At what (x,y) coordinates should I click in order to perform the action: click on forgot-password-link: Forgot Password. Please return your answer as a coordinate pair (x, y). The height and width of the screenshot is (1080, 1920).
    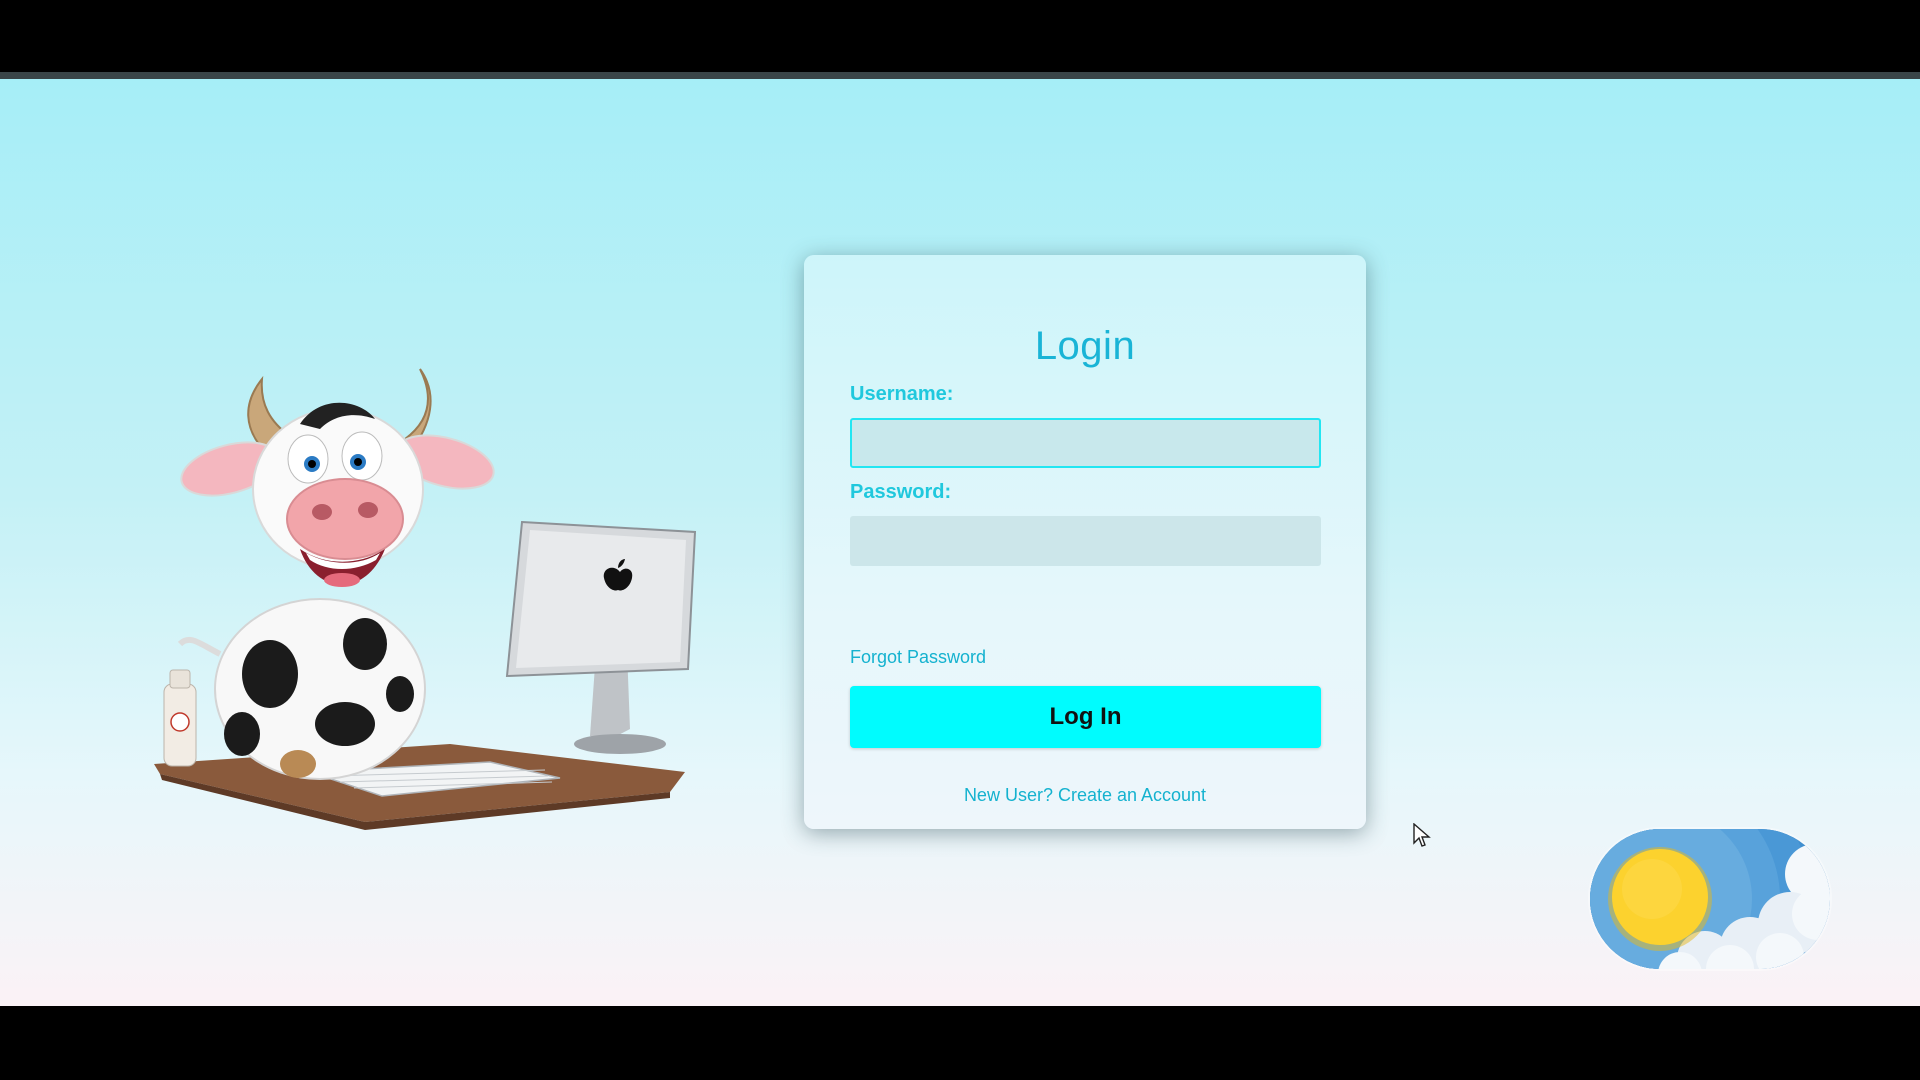
    Looking at the image, I should click on (918, 657).